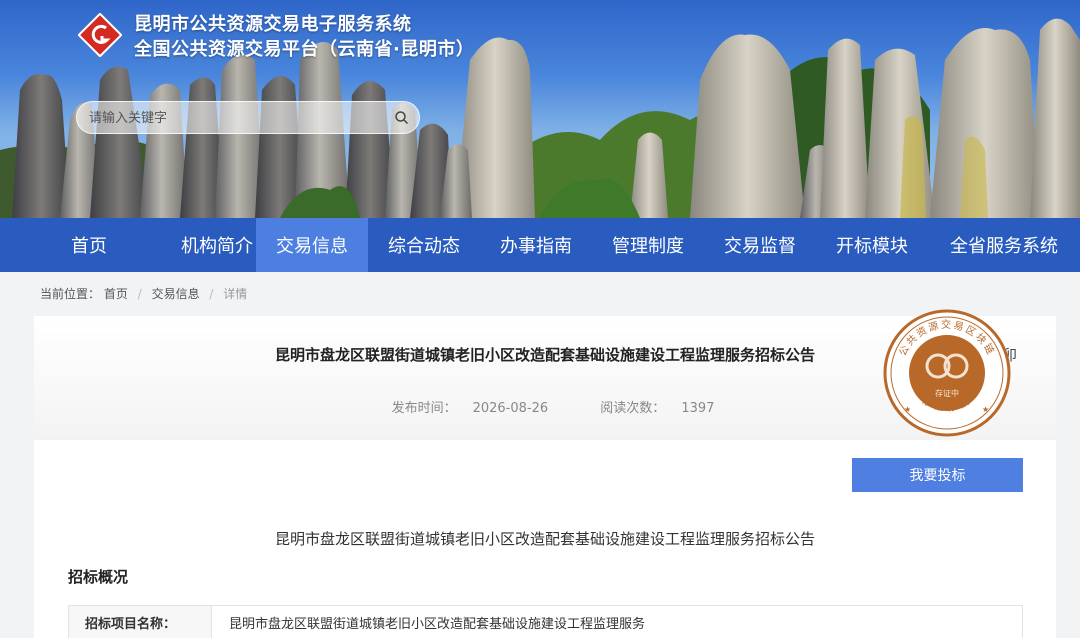 The width and height of the screenshot is (1080, 638). What do you see at coordinates (239, 118) in the screenshot?
I see `search-input` at bounding box center [239, 118].